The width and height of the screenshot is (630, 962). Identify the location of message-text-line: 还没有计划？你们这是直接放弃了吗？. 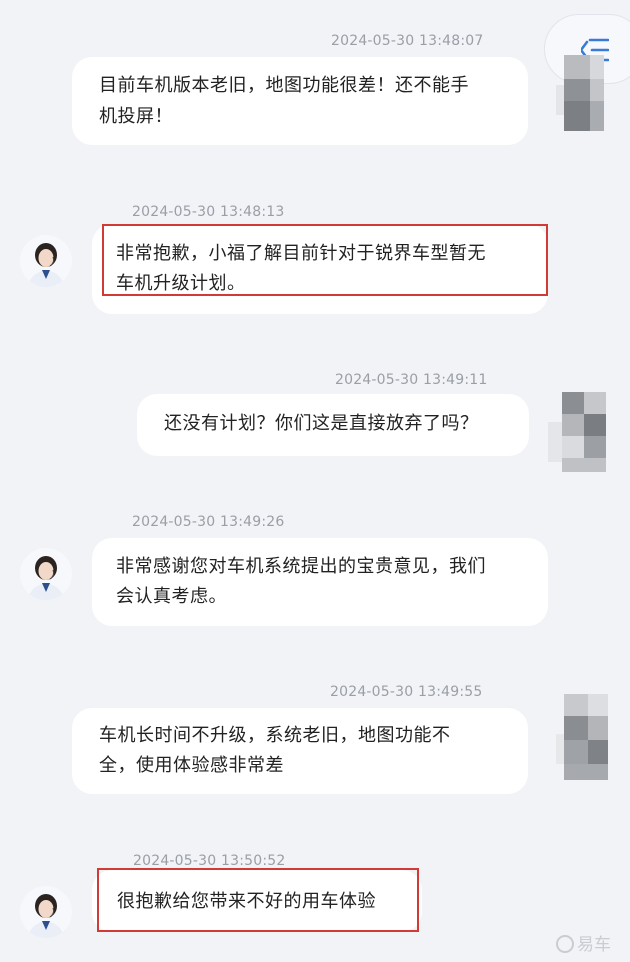
(321, 423).